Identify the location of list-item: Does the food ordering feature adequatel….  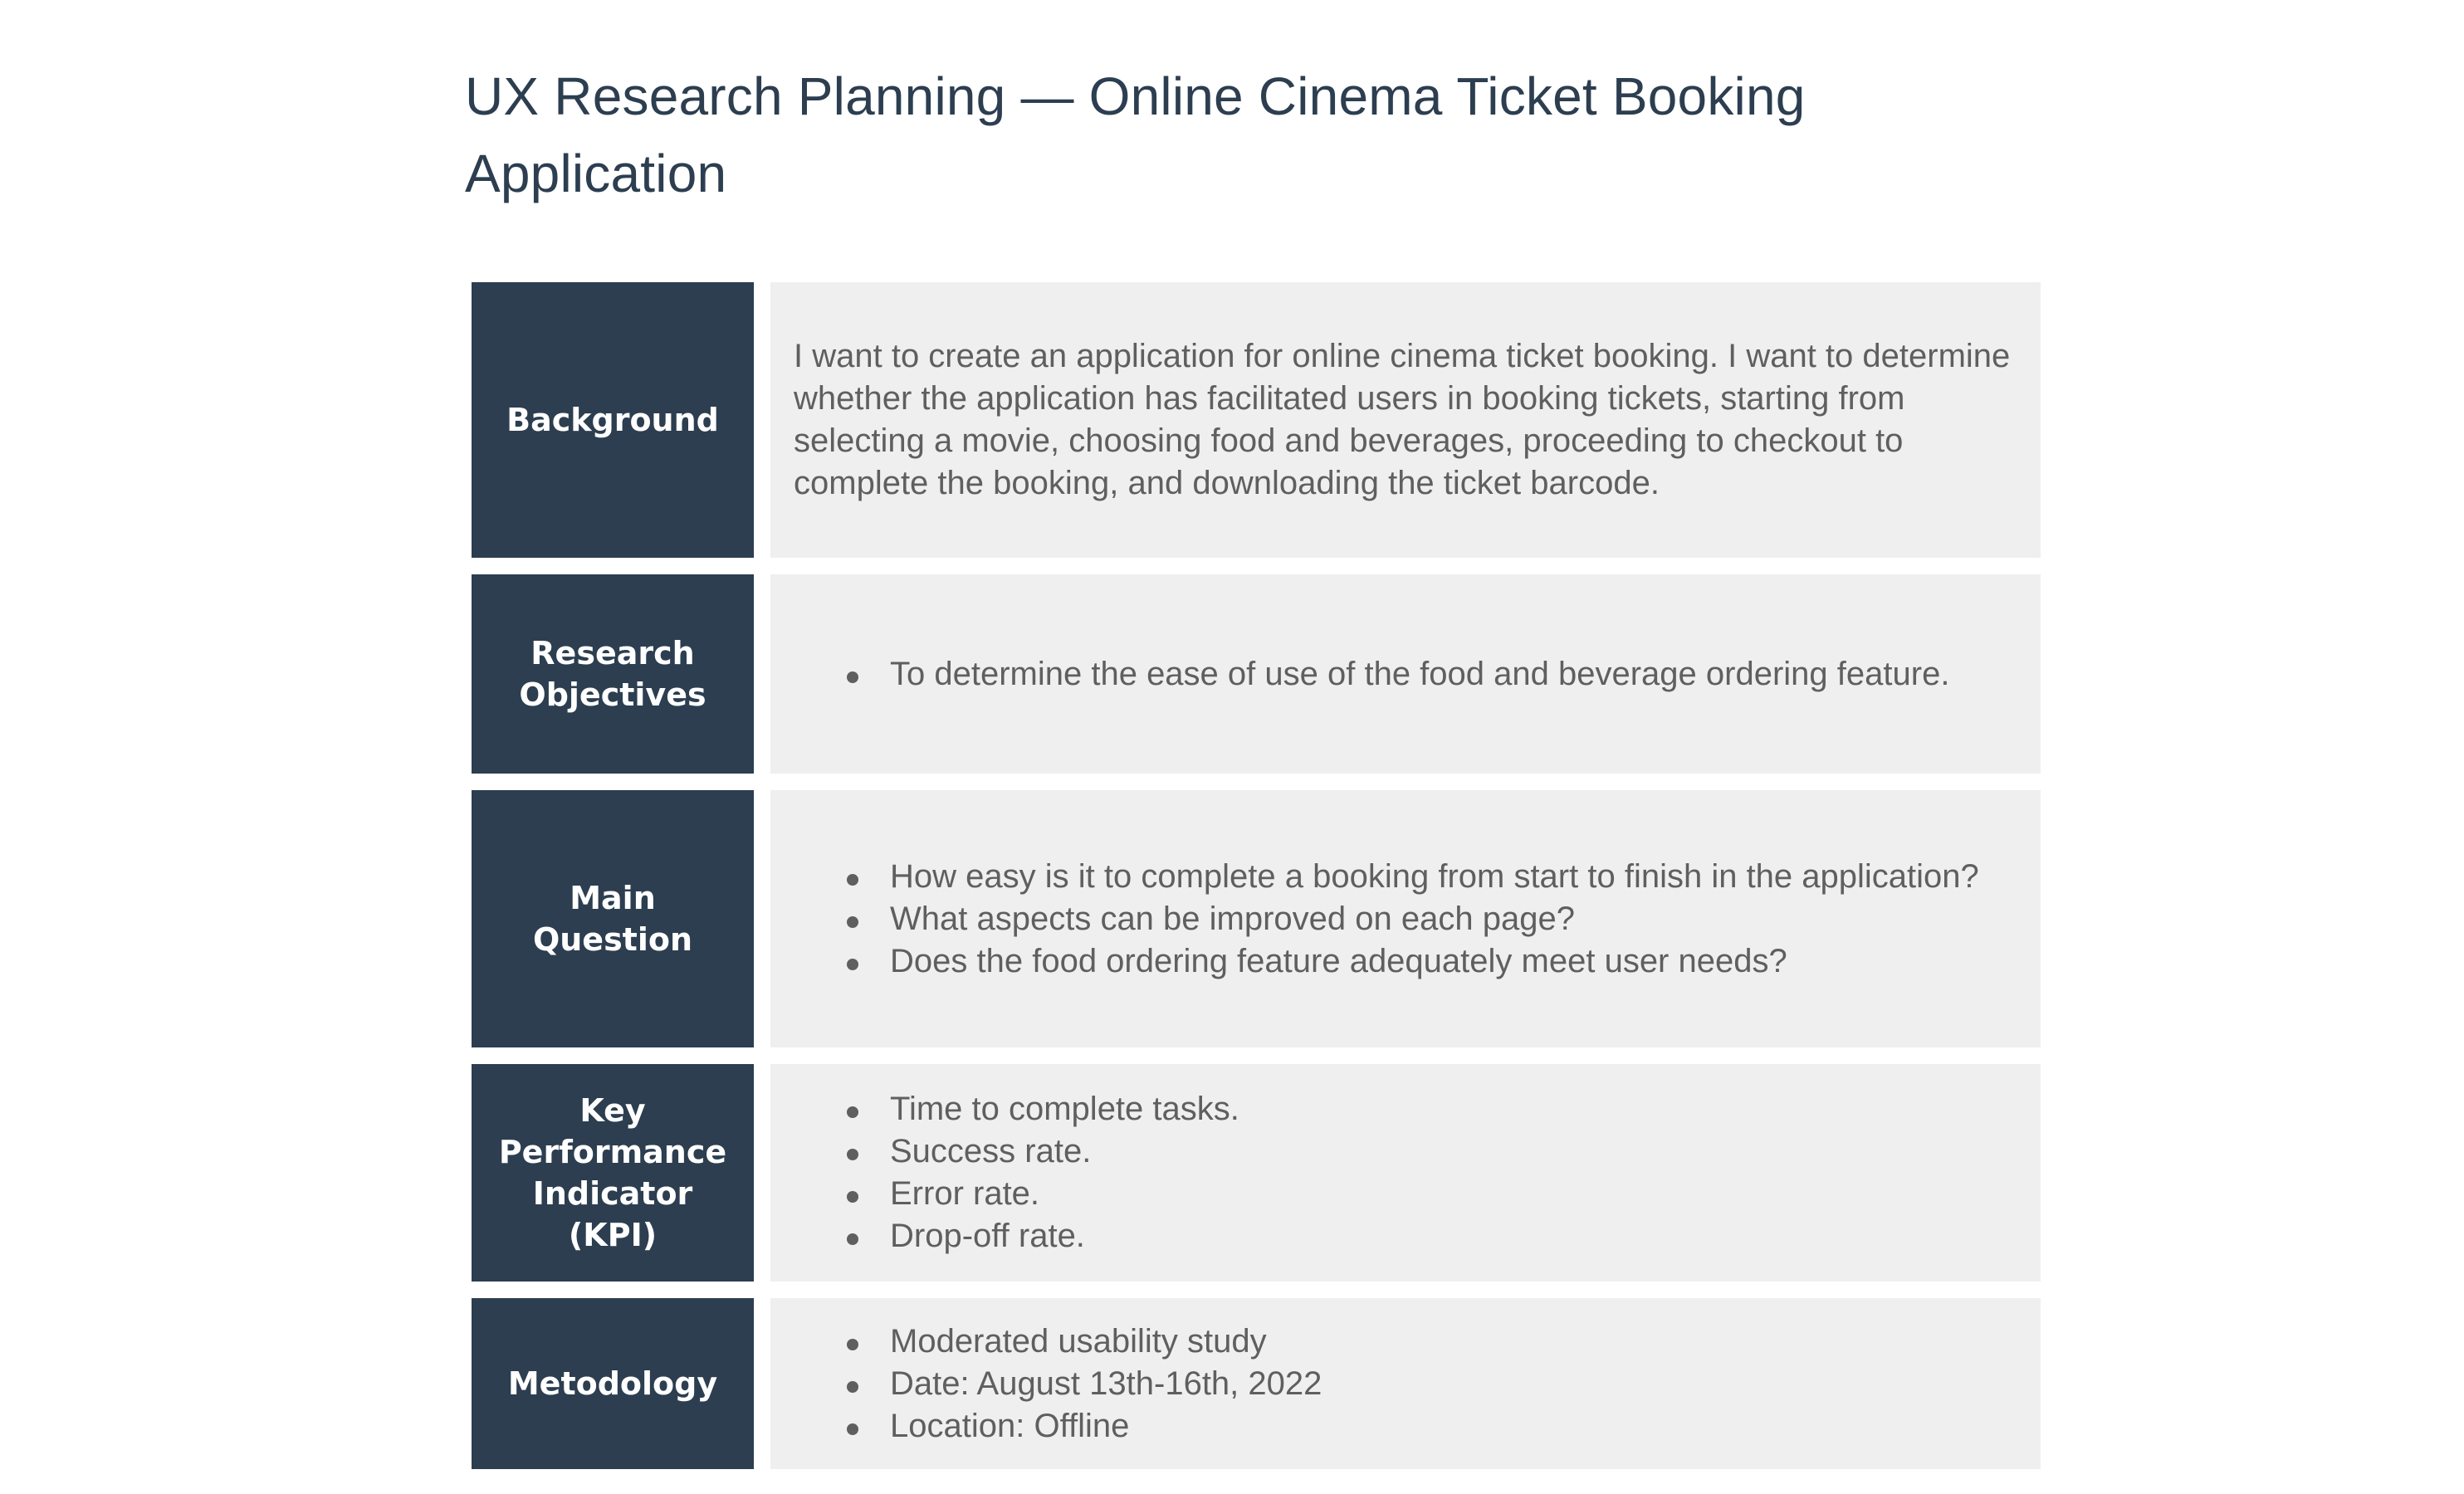
(1407, 962).